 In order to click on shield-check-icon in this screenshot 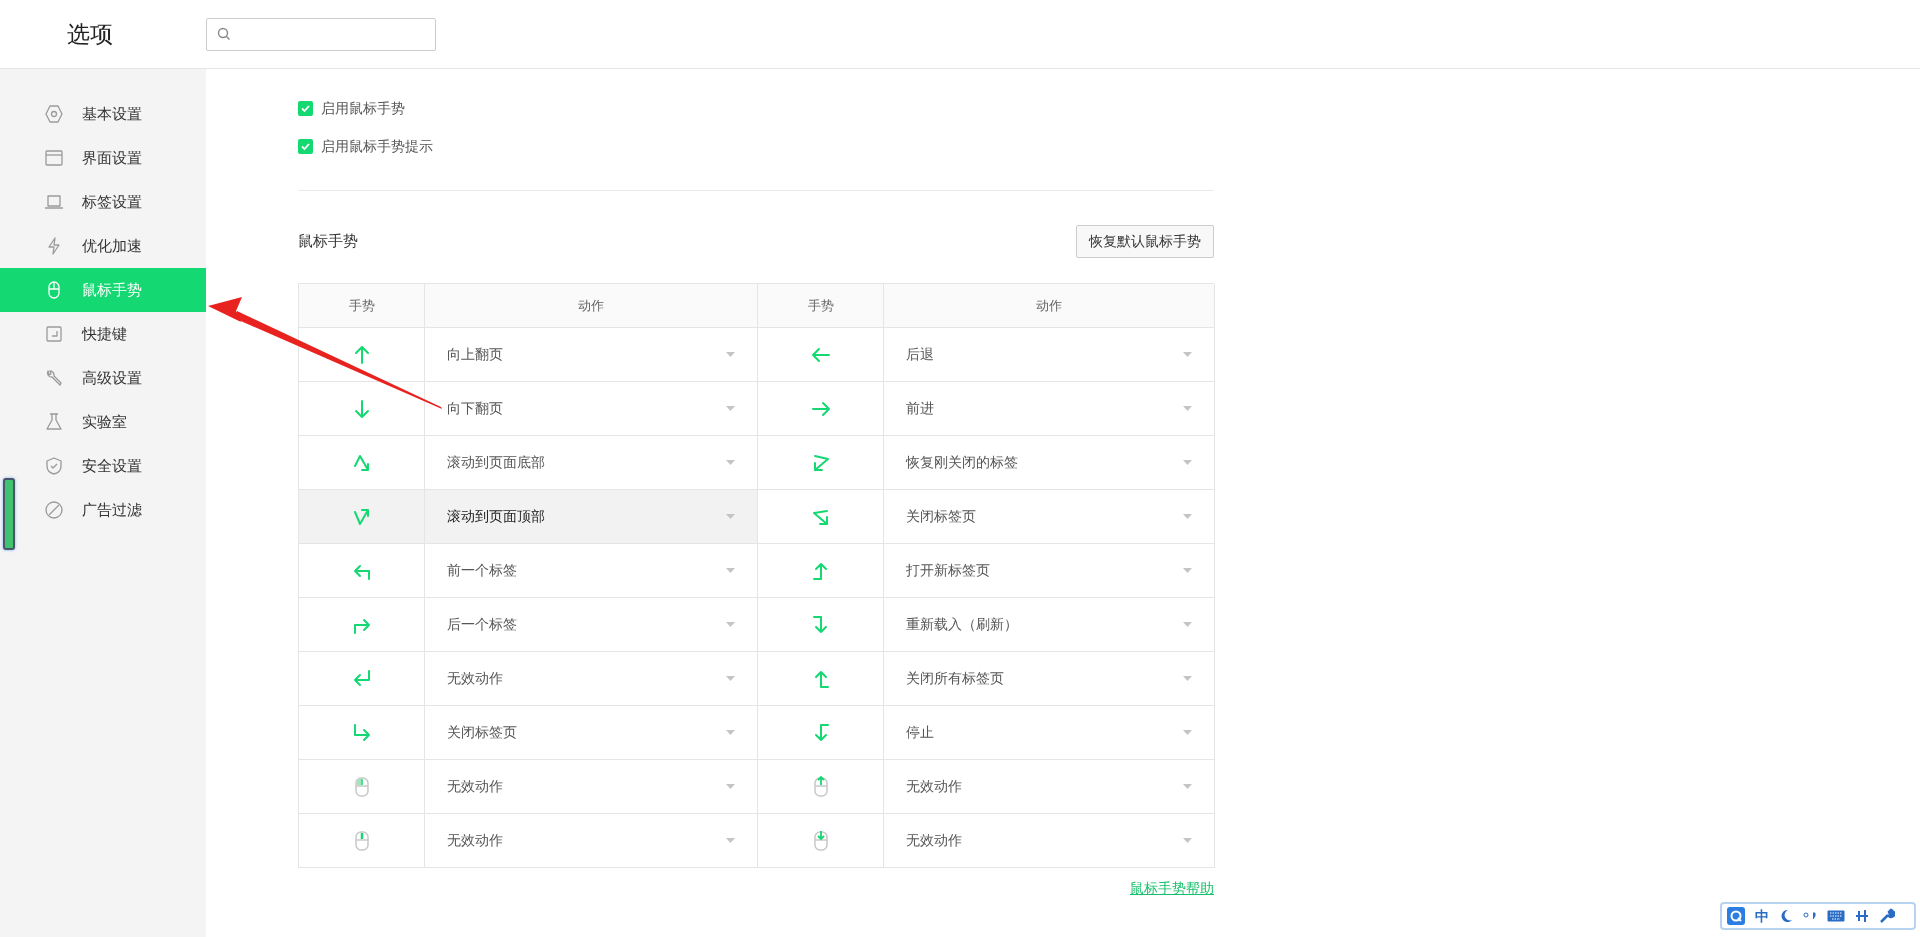, I will do `click(54, 466)`.